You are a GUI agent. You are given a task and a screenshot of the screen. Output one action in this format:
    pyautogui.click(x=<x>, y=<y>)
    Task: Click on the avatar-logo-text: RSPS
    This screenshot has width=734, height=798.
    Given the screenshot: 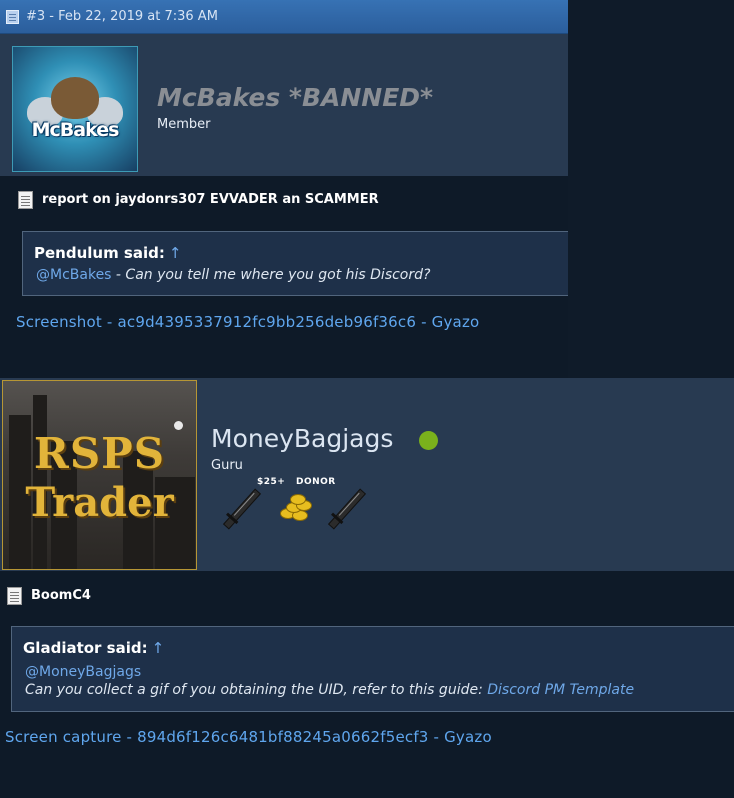 What is the action you would take?
    pyautogui.click(x=99, y=453)
    